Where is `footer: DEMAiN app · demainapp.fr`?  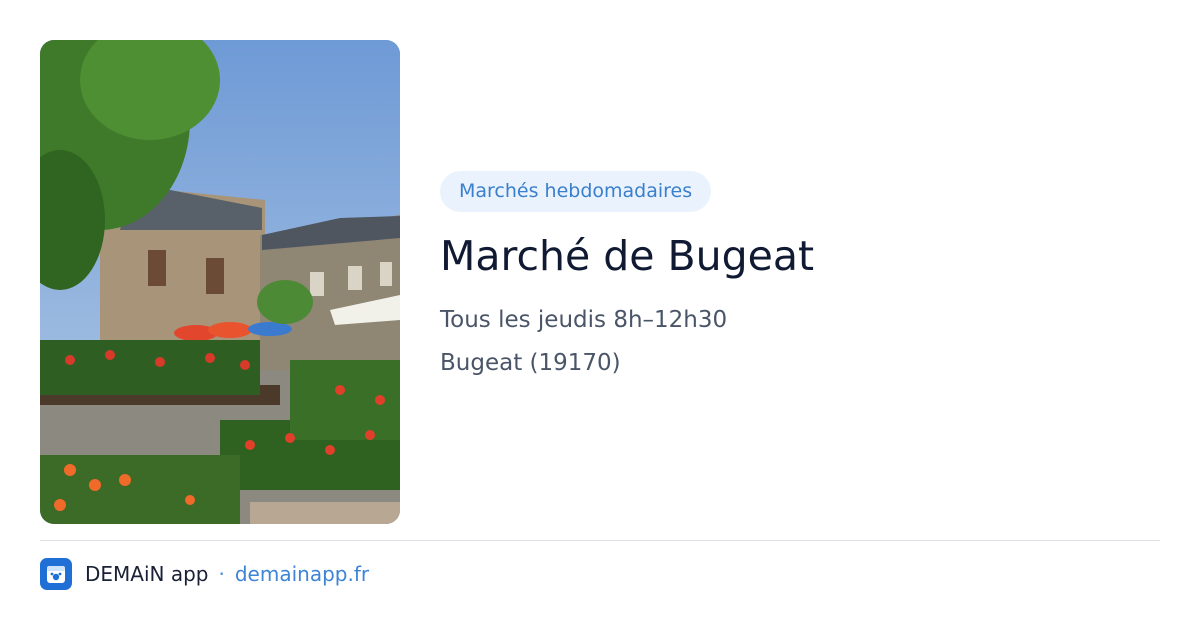 footer: DEMAiN app · demainapp.fr is located at coordinates (204, 574).